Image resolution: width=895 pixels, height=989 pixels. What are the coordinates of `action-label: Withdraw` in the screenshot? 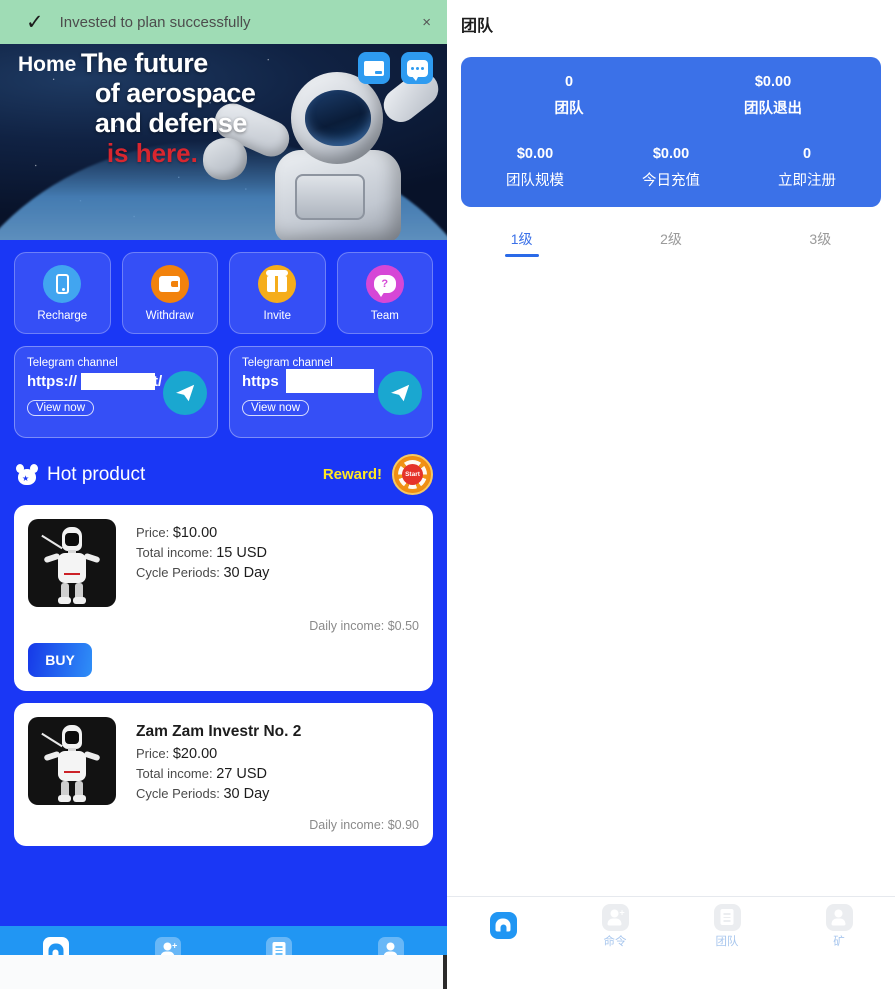 It's located at (169, 315).